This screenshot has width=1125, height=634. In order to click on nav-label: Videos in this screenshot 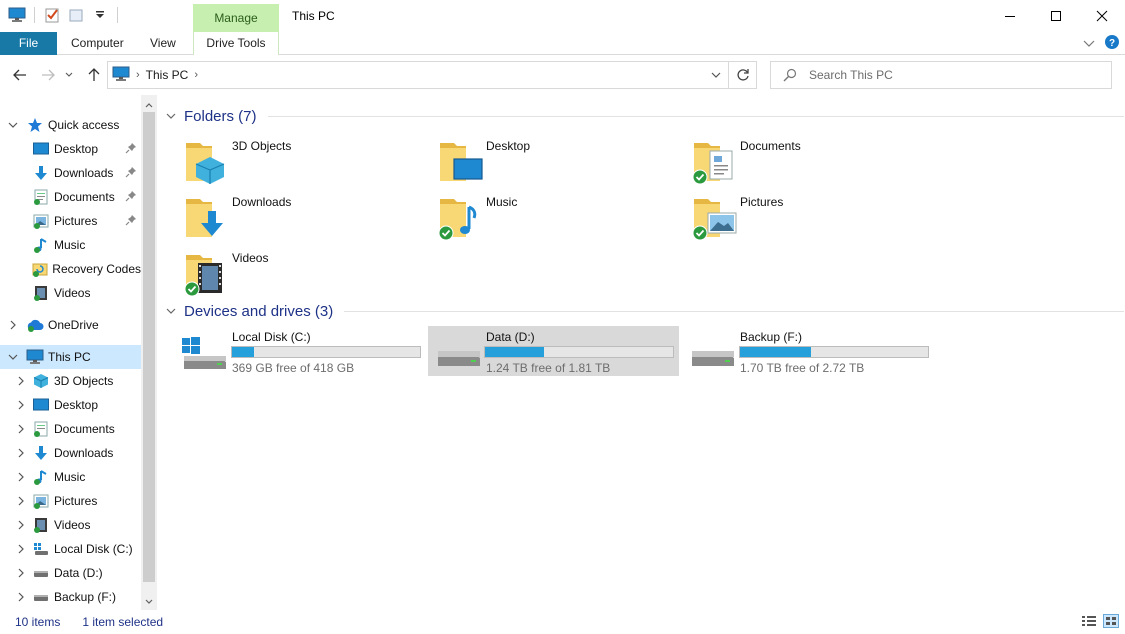, I will do `click(72, 525)`.